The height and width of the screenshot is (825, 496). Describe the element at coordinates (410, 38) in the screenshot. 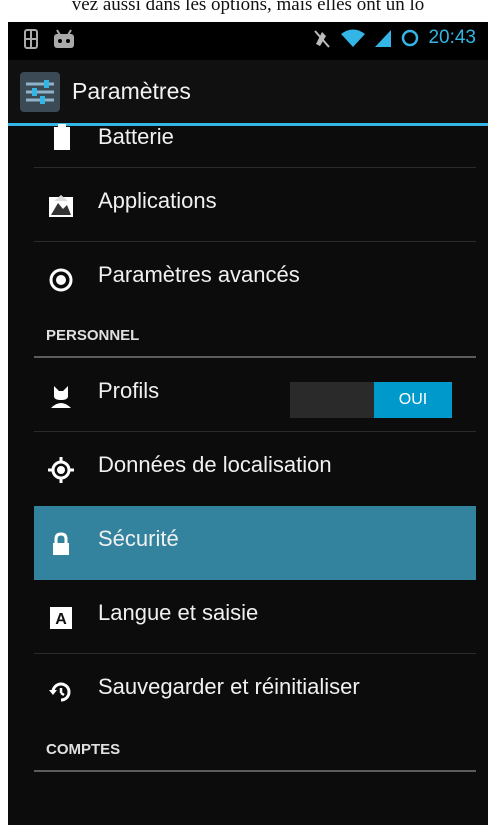

I see `sync-icon` at that location.